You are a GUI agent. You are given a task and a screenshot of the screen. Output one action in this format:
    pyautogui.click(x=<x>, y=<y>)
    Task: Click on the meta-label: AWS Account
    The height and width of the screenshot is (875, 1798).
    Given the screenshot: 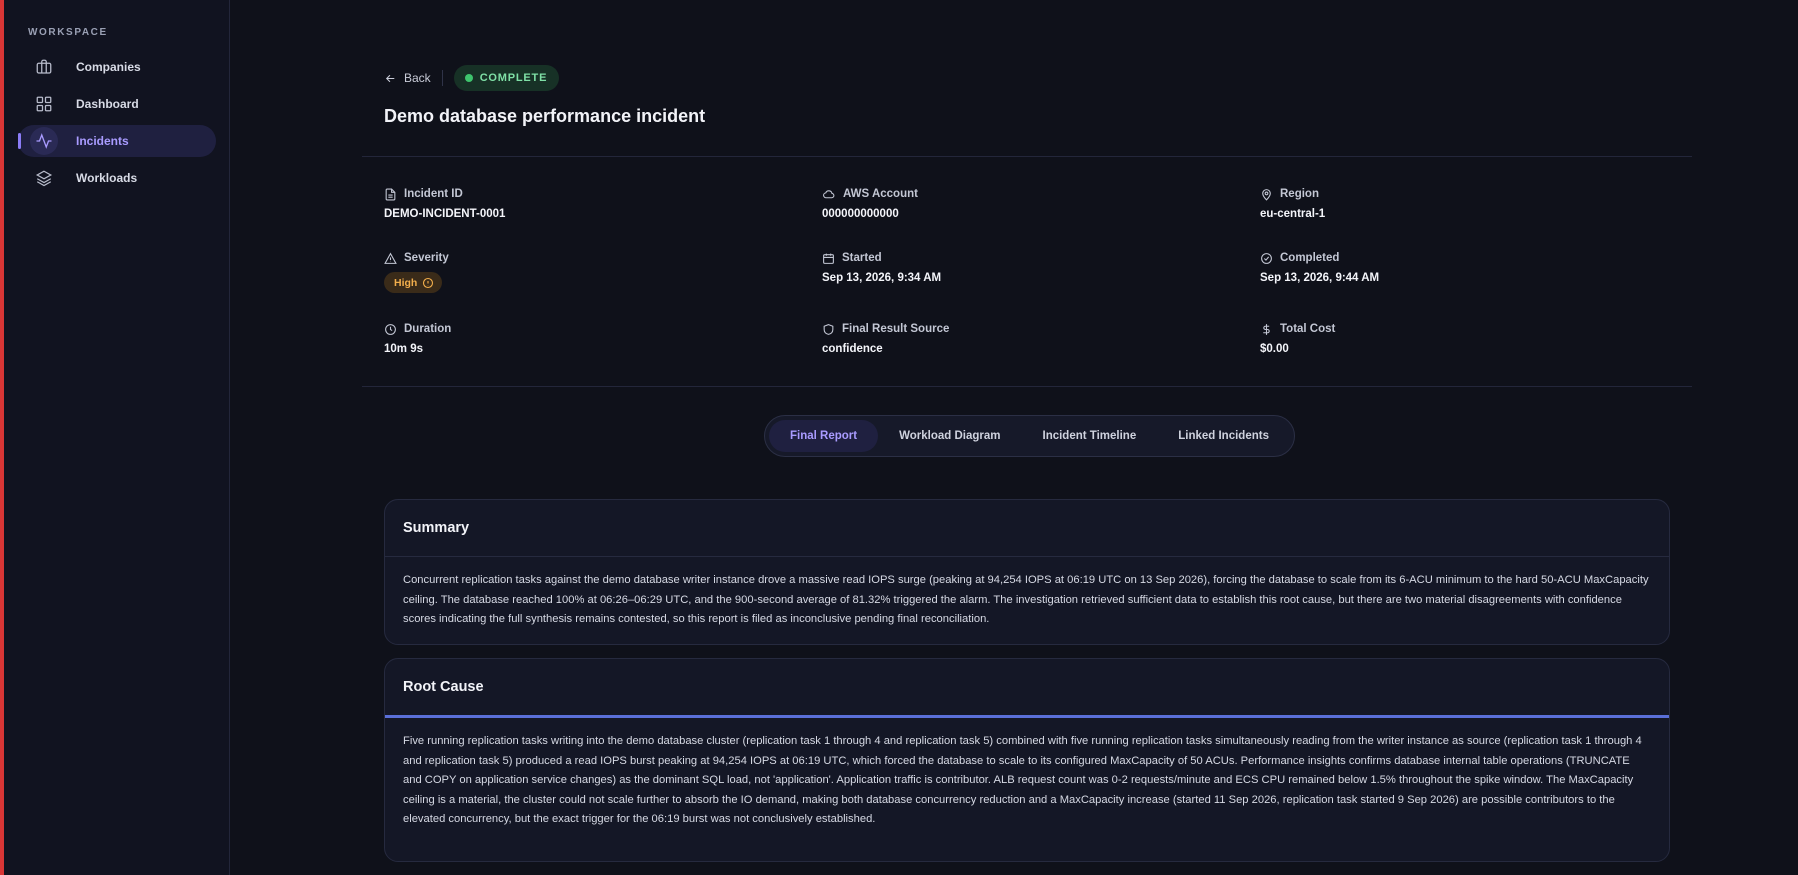 What is the action you would take?
    pyautogui.click(x=880, y=194)
    